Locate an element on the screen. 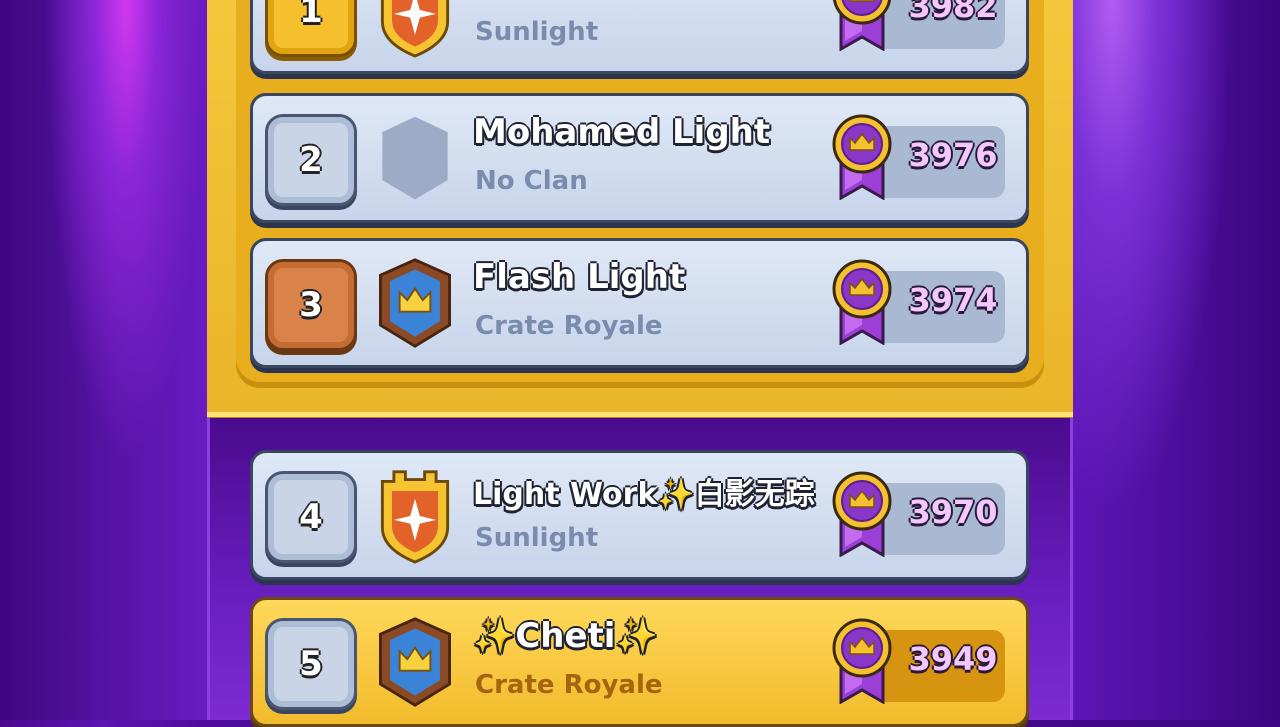 The height and width of the screenshot is (727, 1280). leaderboard-row-5-self: 5 ✨Cheti✨ Crate Royale 3949 is located at coordinates (639, 662).